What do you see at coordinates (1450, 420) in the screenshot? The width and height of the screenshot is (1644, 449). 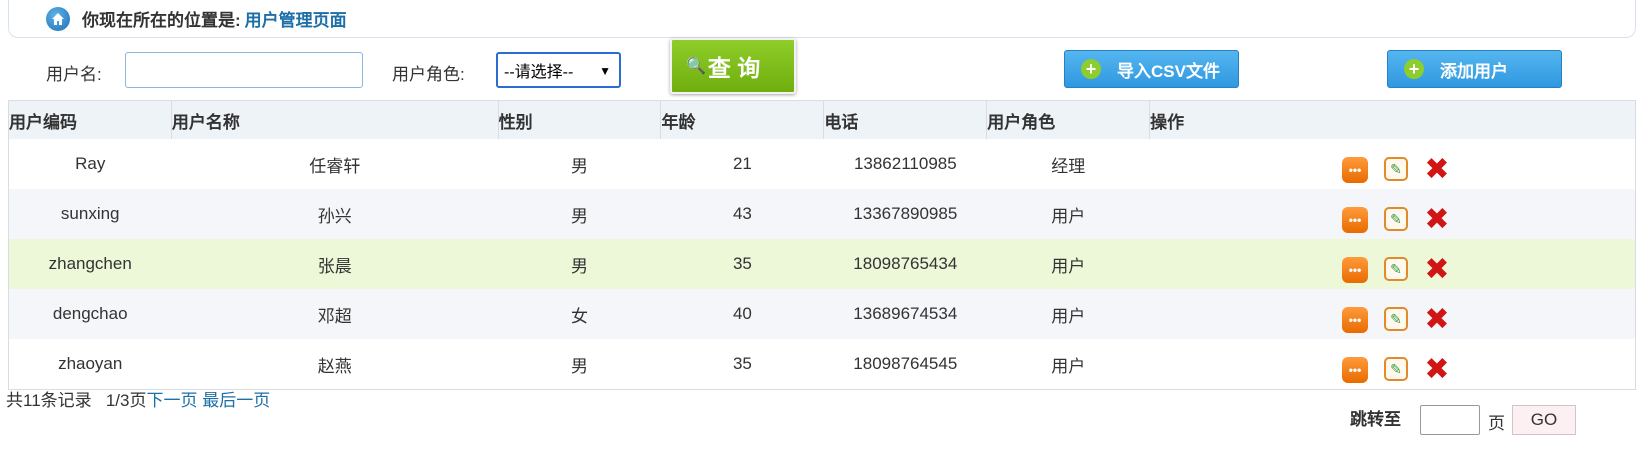 I see `jump-page-input` at bounding box center [1450, 420].